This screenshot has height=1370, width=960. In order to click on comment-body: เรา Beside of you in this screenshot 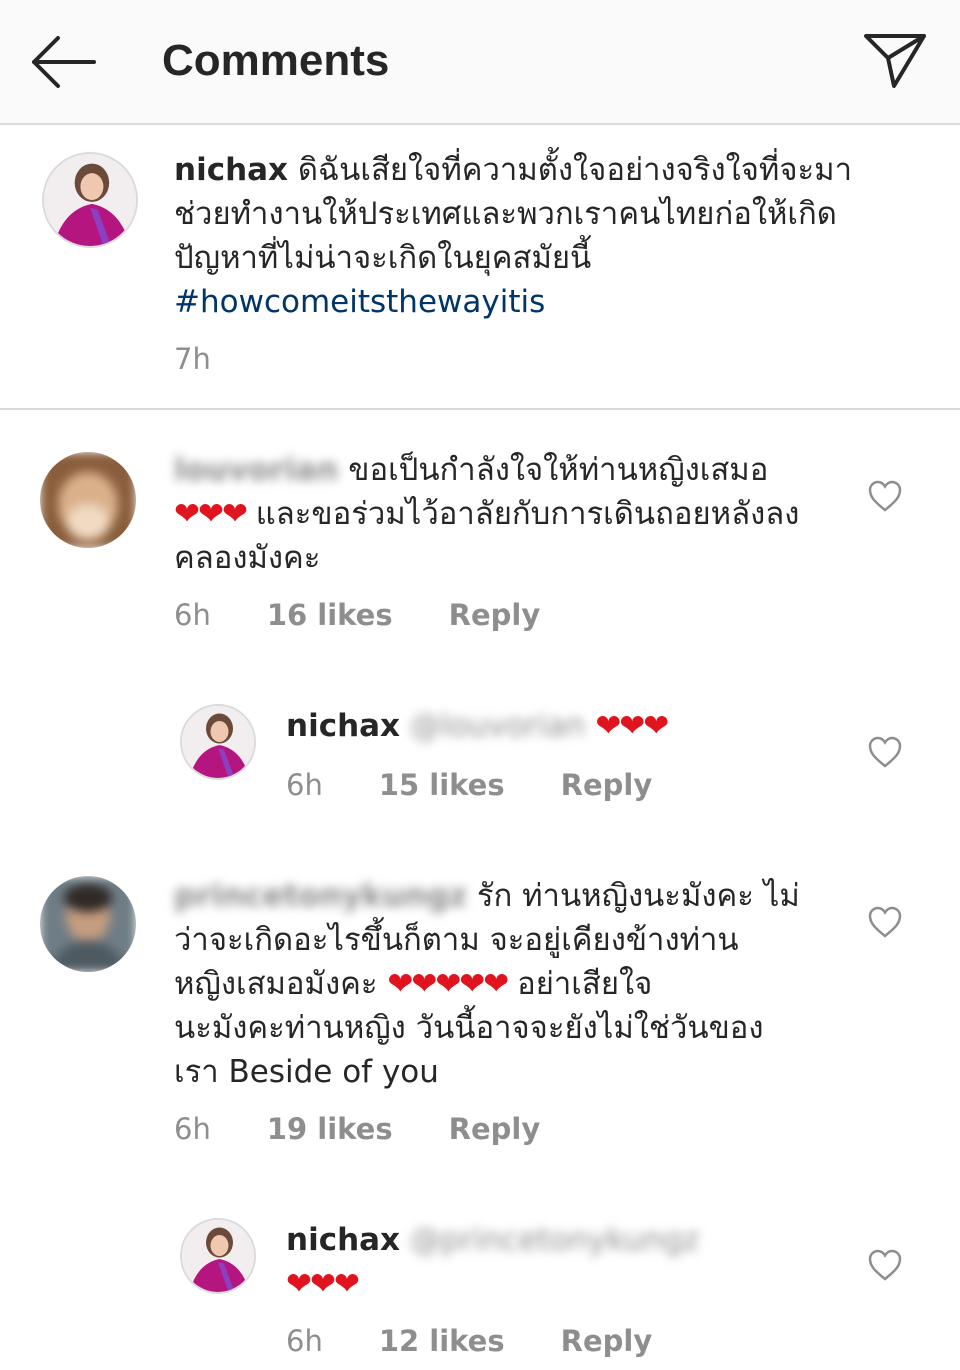, I will do `click(306, 1072)`.